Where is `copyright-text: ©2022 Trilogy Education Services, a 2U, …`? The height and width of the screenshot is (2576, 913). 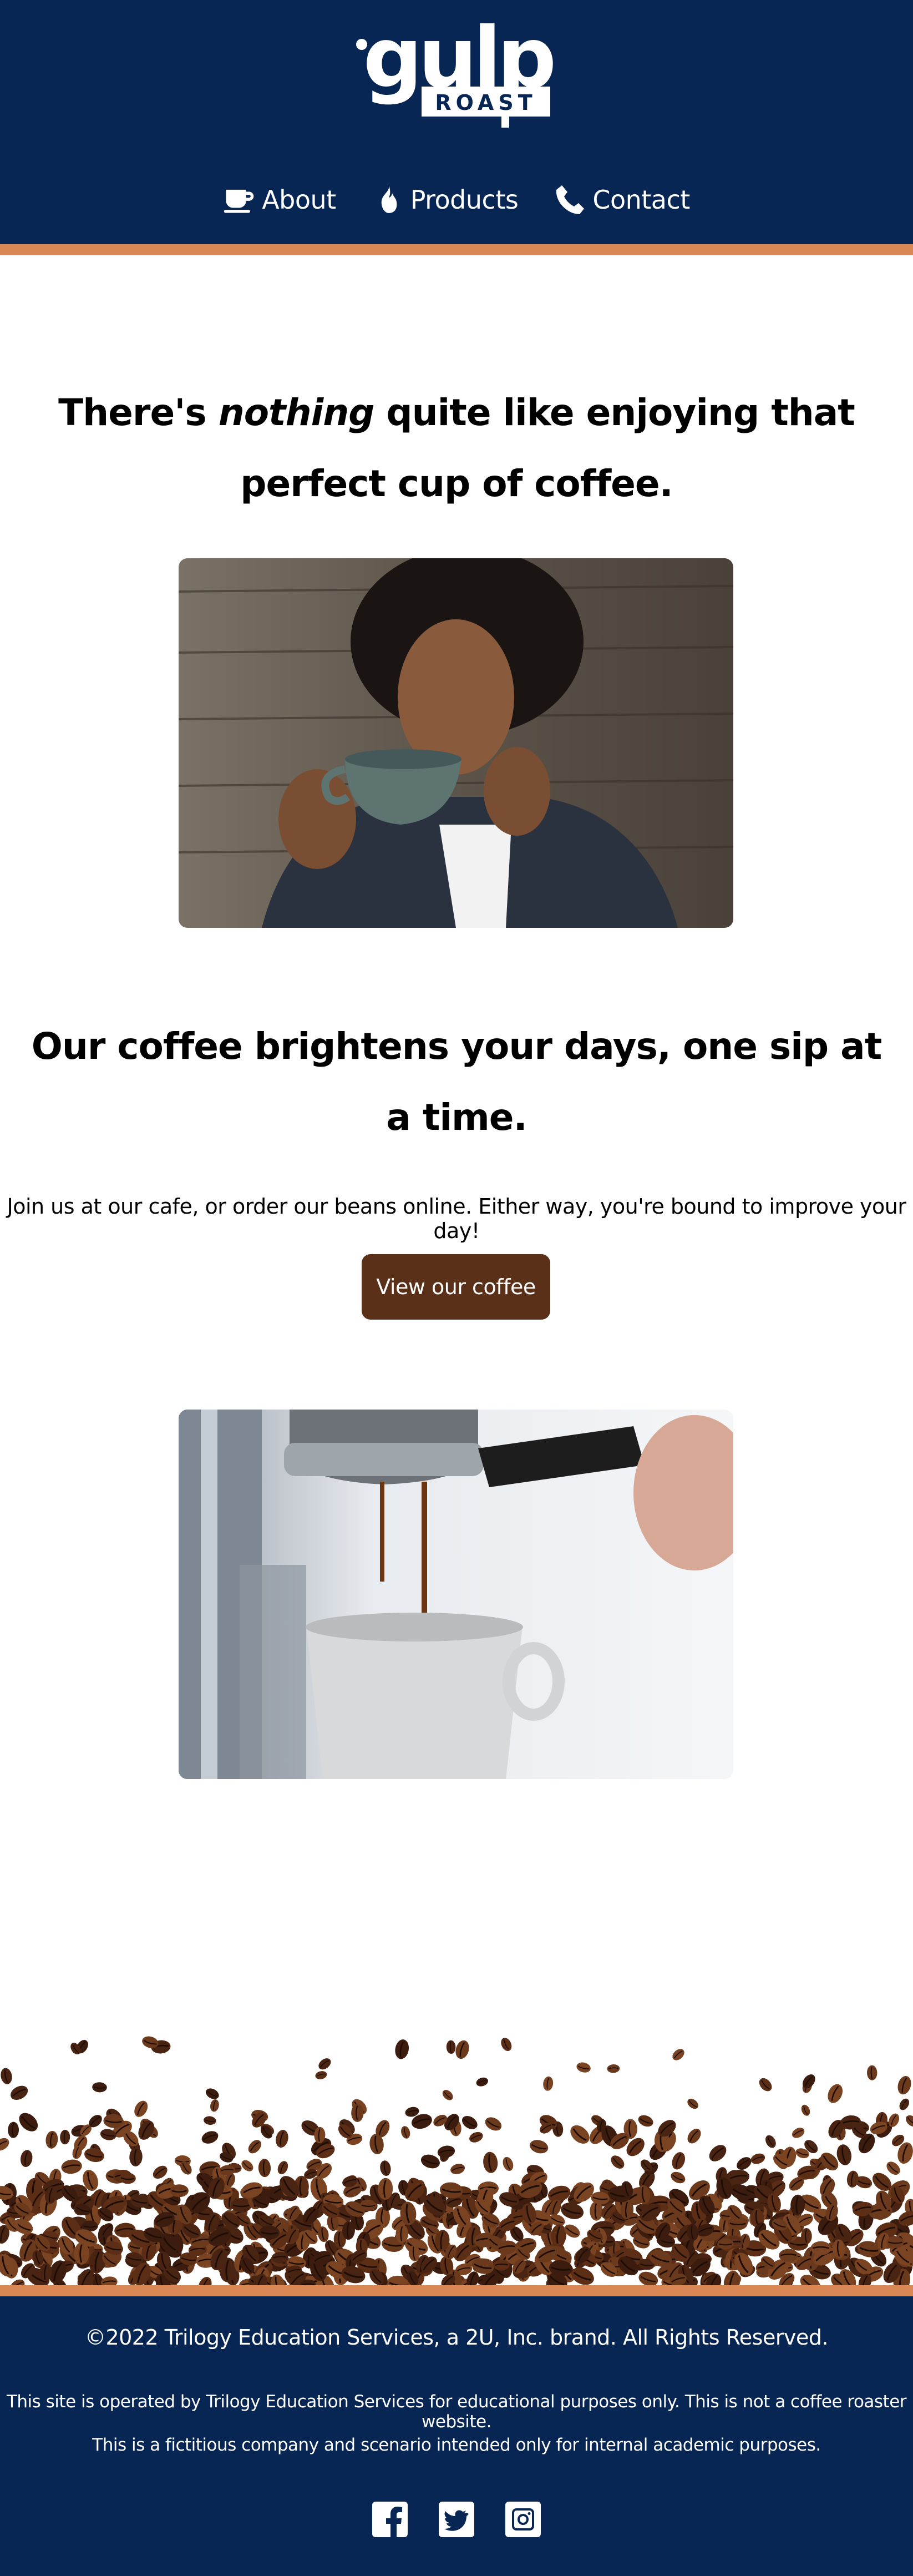 copyright-text: ©2022 Trilogy Education Services, a 2U, … is located at coordinates (456, 2337).